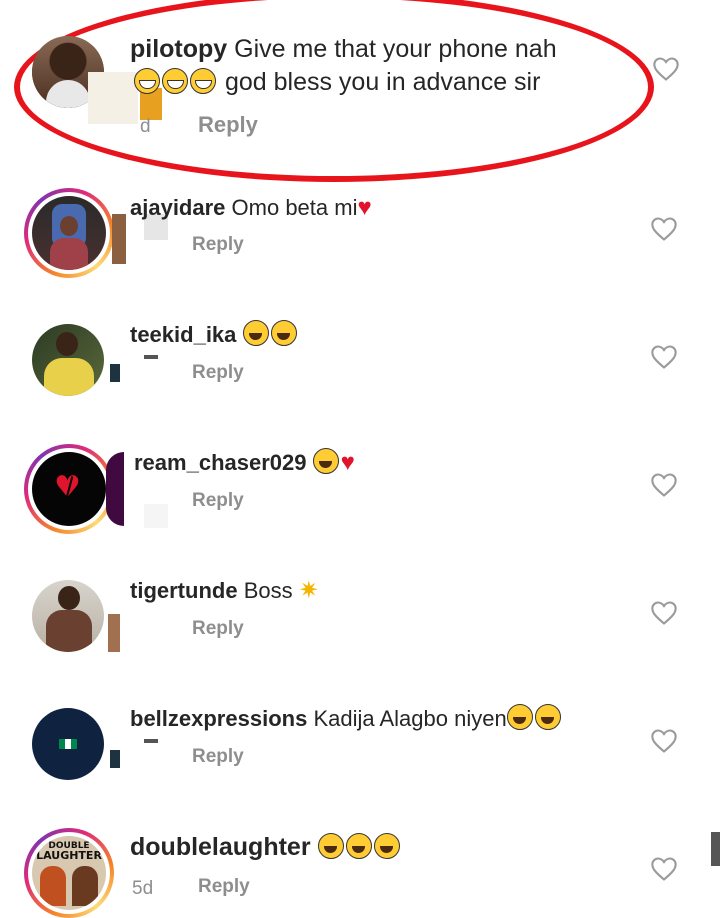 The image size is (720, 918). What do you see at coordinates (220, 847) in the screenshot?
I see `comment-username: doublelaughter` at bounding box center [220, 847].